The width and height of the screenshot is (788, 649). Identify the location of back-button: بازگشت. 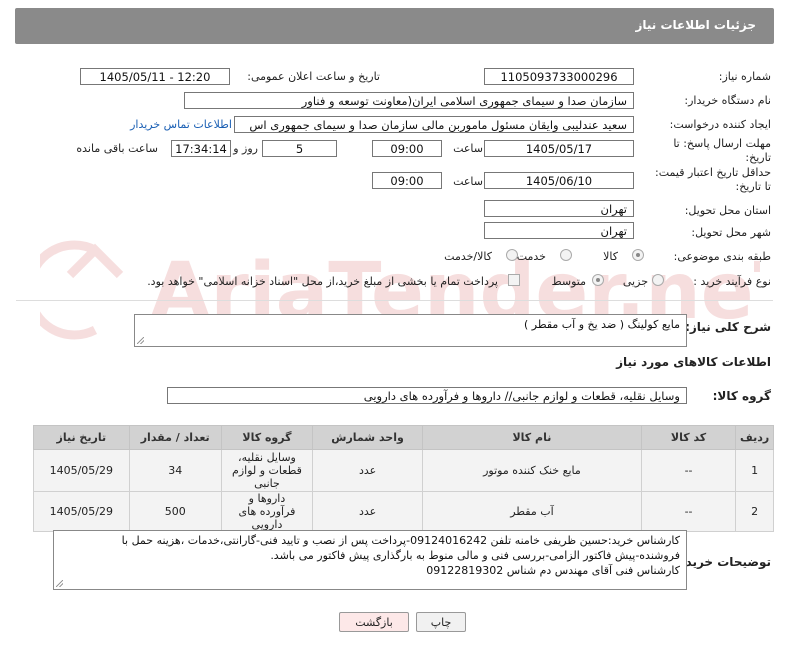
(374, 622).